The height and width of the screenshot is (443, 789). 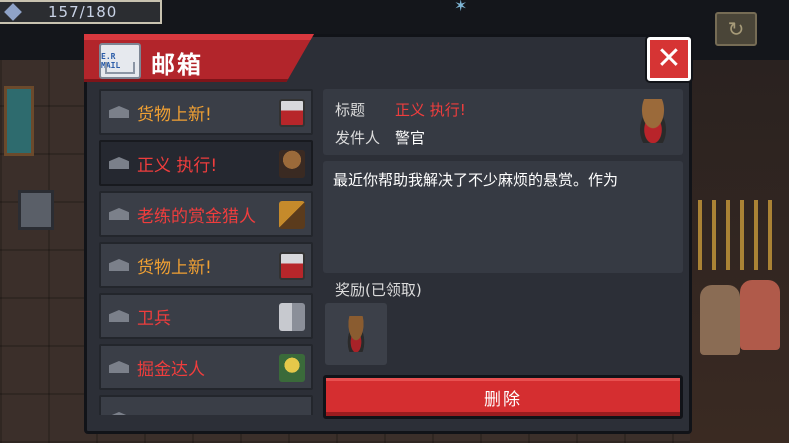 What do you see at coordinates (120, 68) in the screenshot?
I see `envelope-shape` at bounding box center [120, 68].